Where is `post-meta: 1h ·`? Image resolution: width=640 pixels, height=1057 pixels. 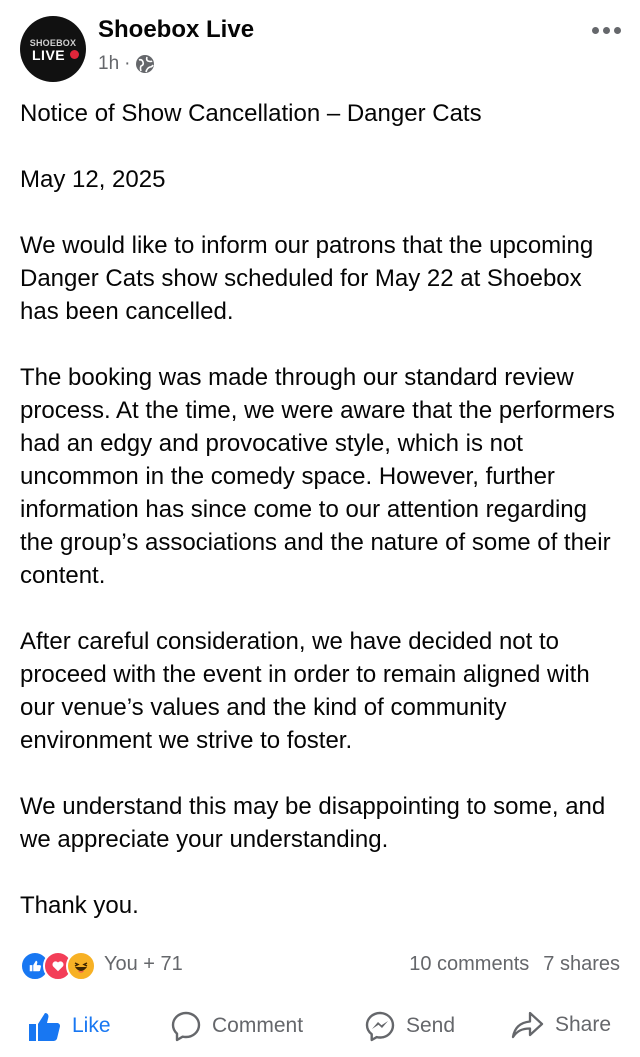 post-meta: 1h · is located at coordinates (126, 64).